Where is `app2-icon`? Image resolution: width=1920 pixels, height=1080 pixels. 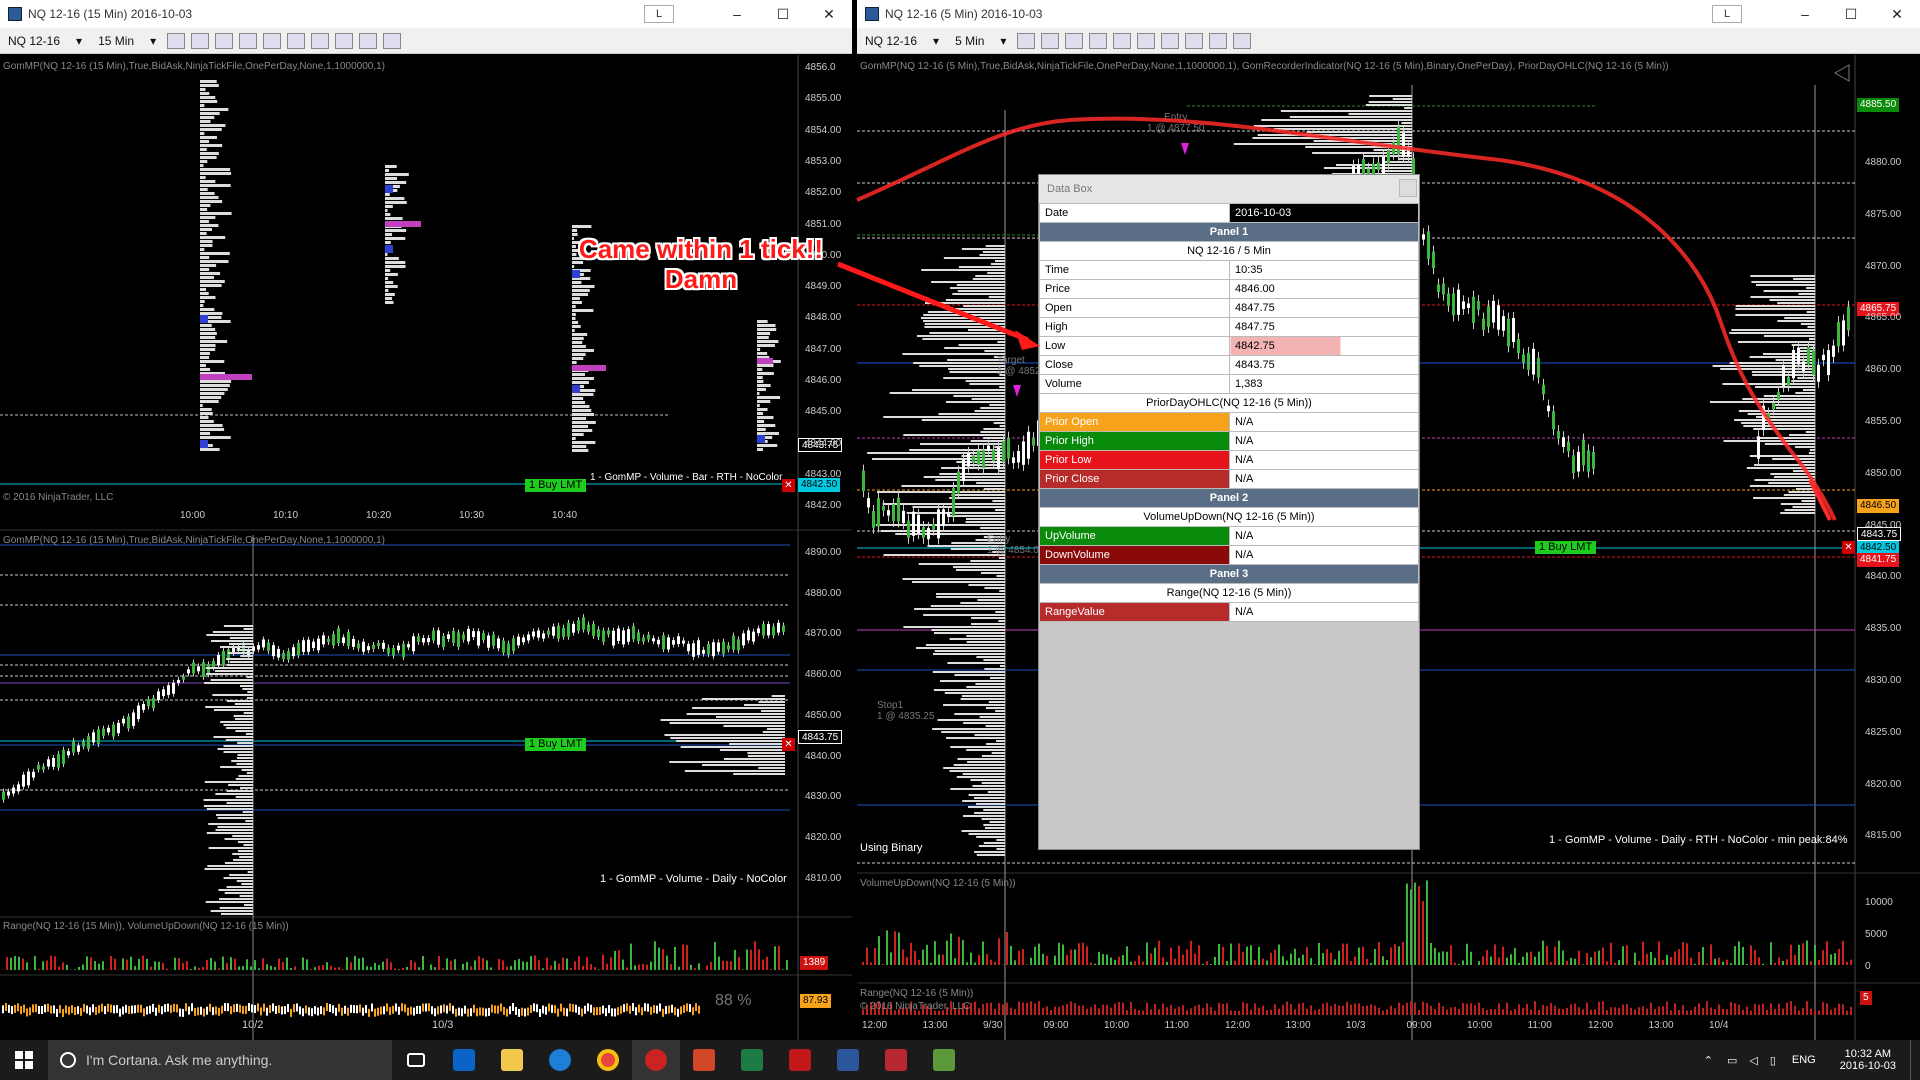 app2-icon is located at coordinates (944, 1060).